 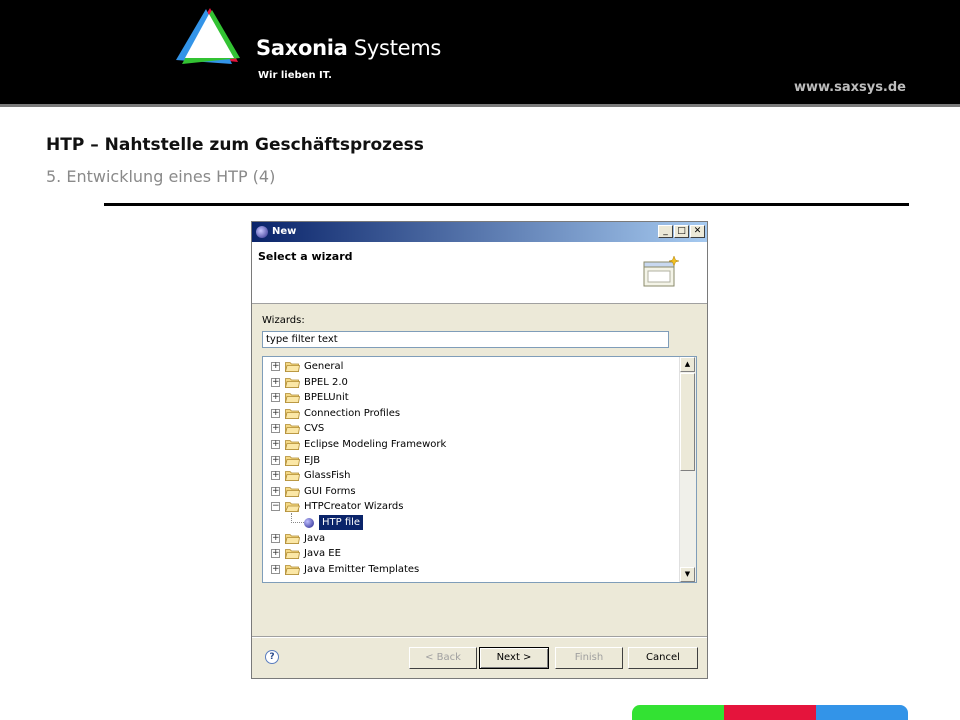 I want to click on brand-name-bold: Saxonia, so click(x=302, y=48).